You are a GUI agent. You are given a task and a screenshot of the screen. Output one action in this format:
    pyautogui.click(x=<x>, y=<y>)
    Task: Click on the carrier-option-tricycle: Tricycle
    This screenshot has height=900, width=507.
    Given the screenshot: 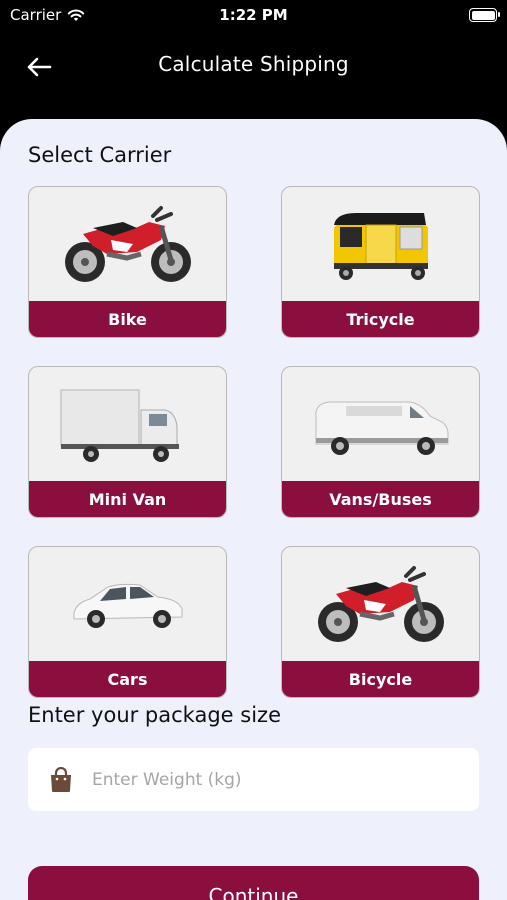 What is the action you would take?
    pyautogui.click(x=380, y=262)
    